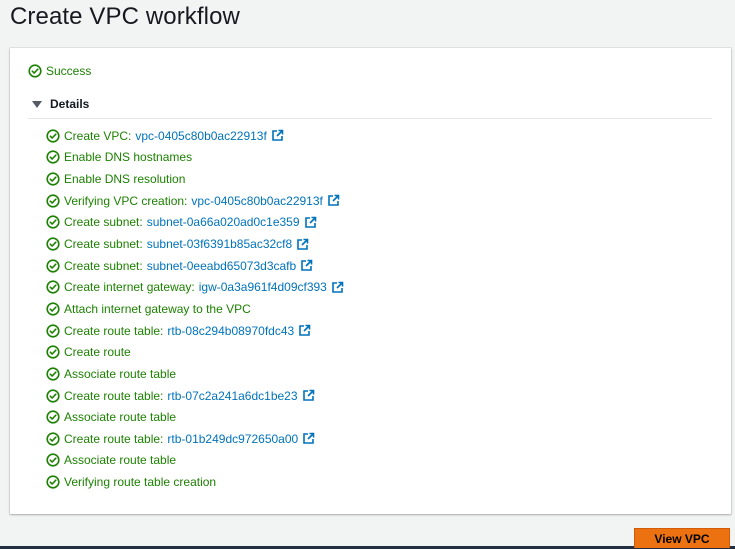  I want to click on step-item: Create subnet: subnet-0eeabd65073d3cafb, so click(195, 266).